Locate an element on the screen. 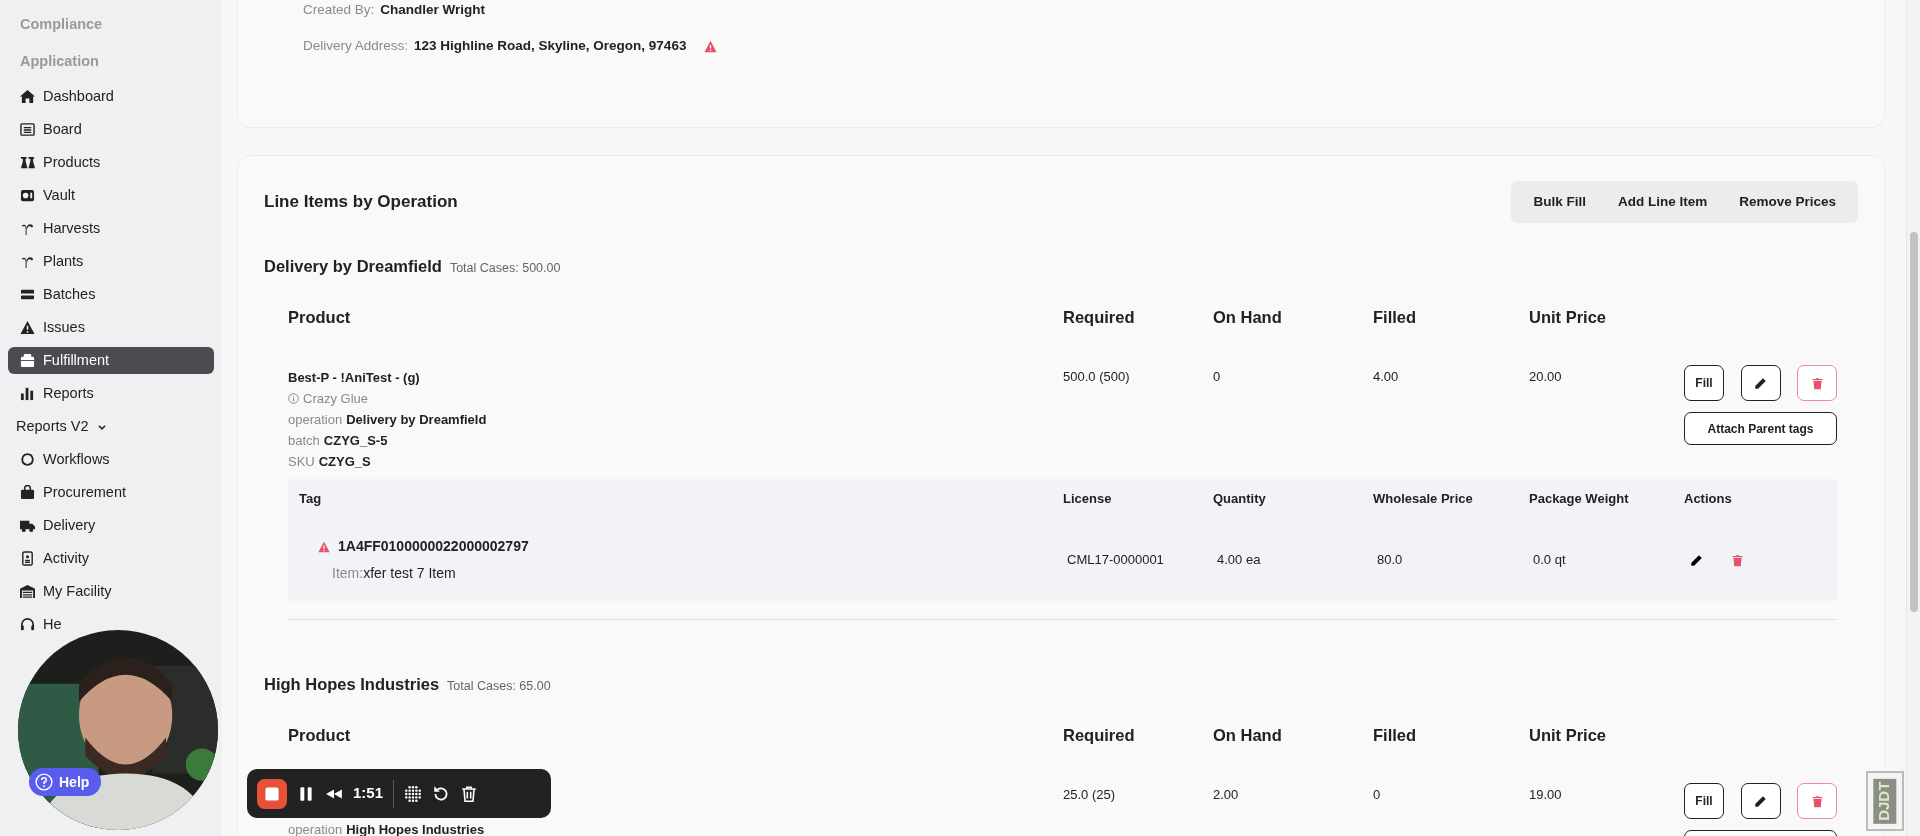 The height and width of the screenshot is (836, 1920). field-value: CZYG_S is located at coordinates (344, 462).